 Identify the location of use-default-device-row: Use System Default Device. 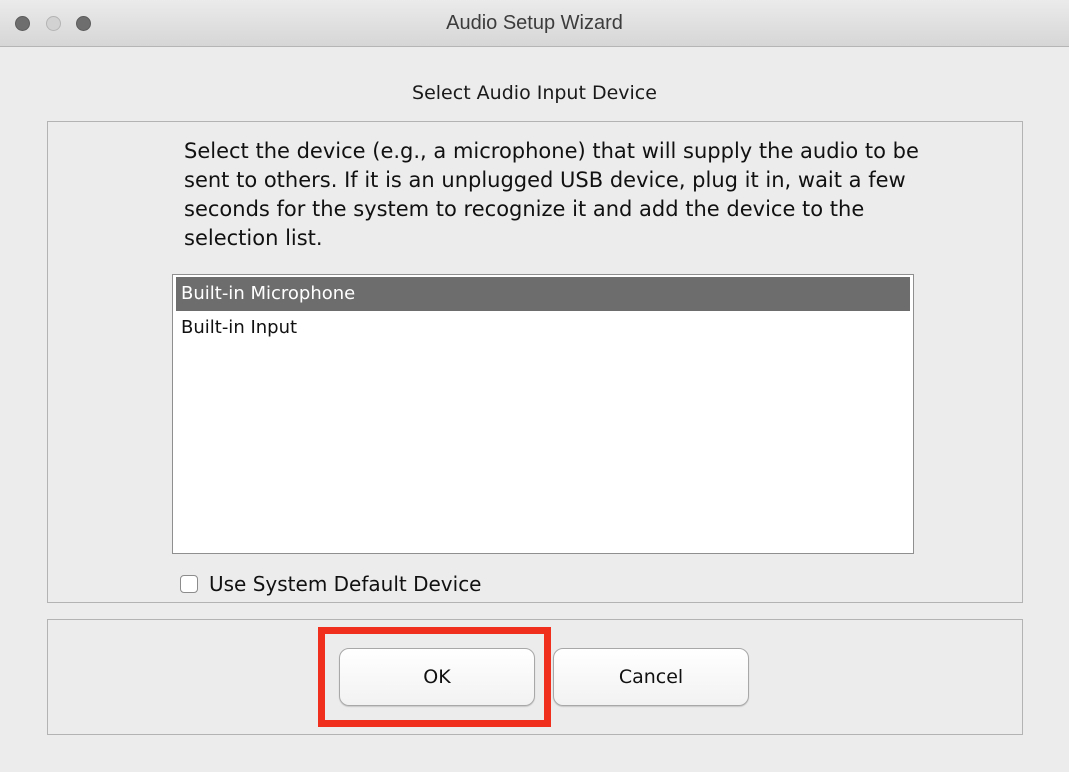
(331, 584).